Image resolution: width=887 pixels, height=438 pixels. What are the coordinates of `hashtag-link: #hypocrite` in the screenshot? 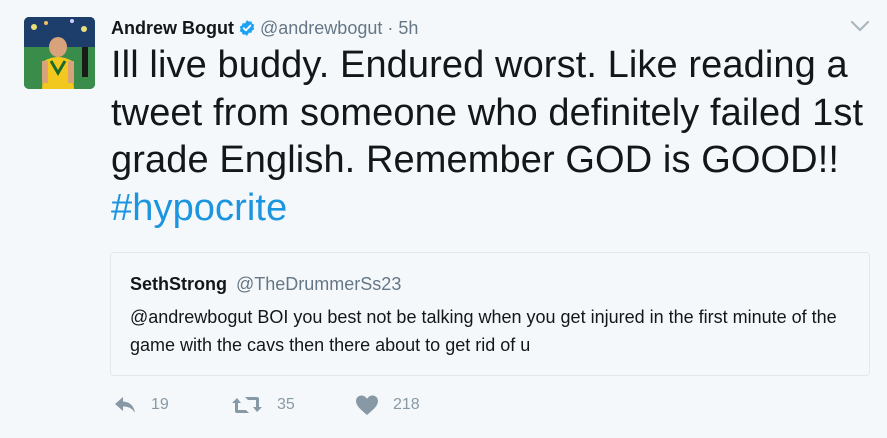 It's located at (199, 208).